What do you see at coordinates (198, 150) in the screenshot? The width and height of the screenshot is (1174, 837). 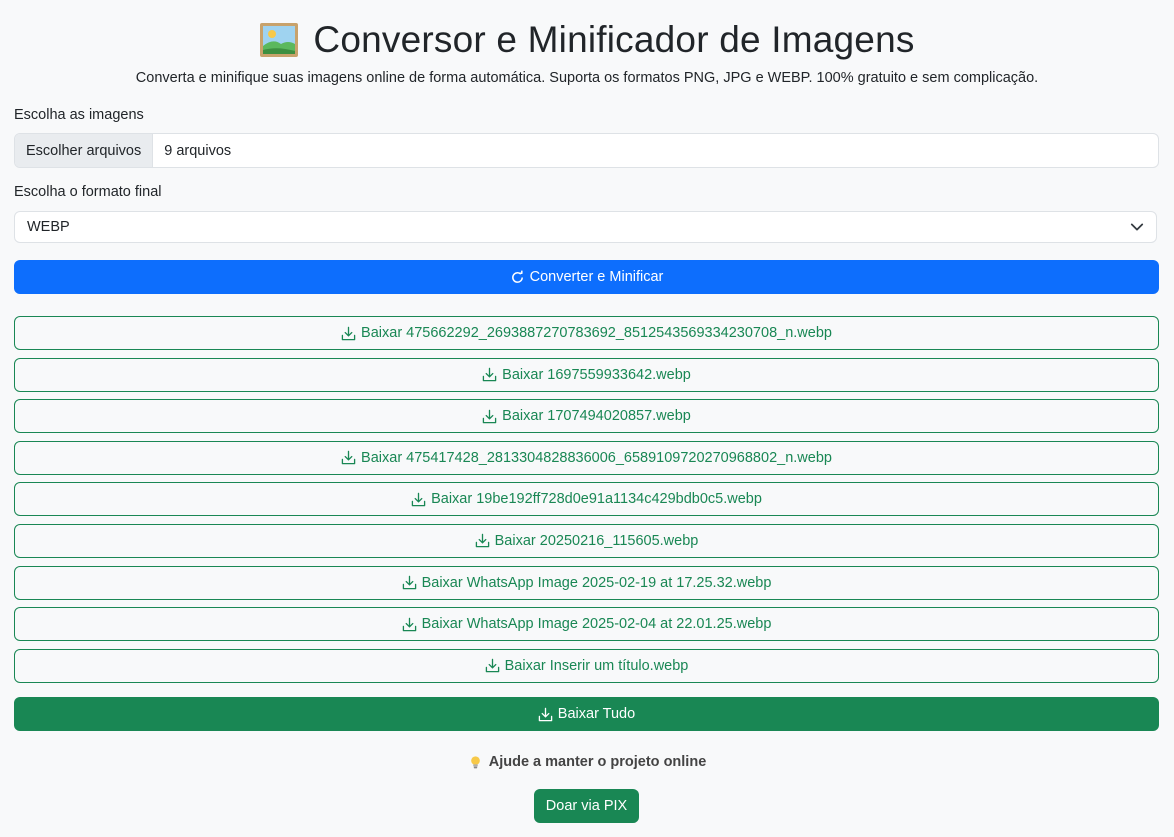 I see `file-input-value: 9 arquivos` at bounding box center [198, 150].